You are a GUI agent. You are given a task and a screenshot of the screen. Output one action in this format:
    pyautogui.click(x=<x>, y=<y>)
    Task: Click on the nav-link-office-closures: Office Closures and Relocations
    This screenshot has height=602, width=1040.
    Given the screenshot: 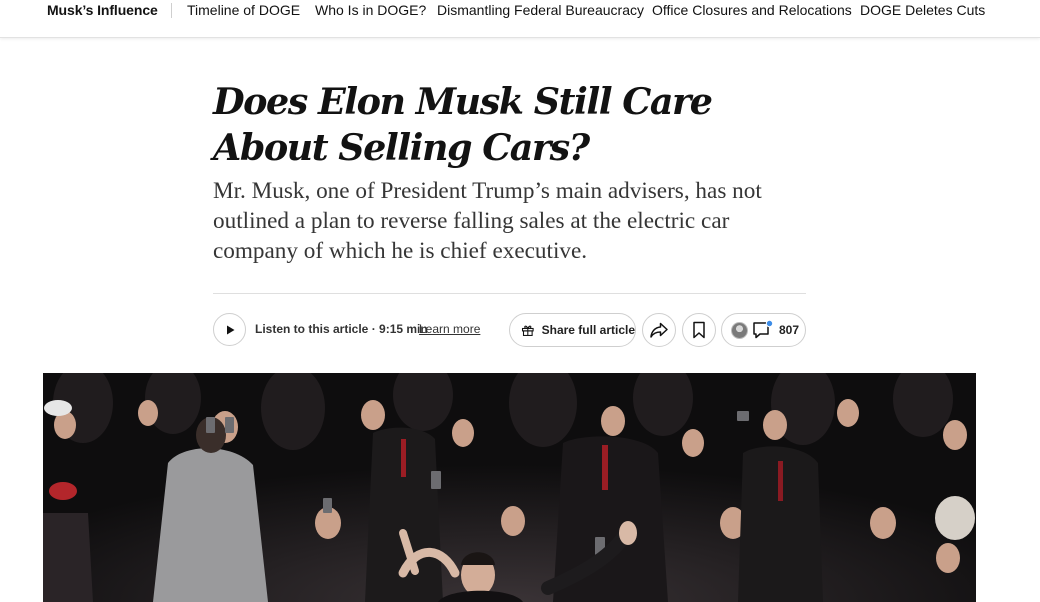 What is the action you would take?
    pyautogui.click(x=752, y=10)
    